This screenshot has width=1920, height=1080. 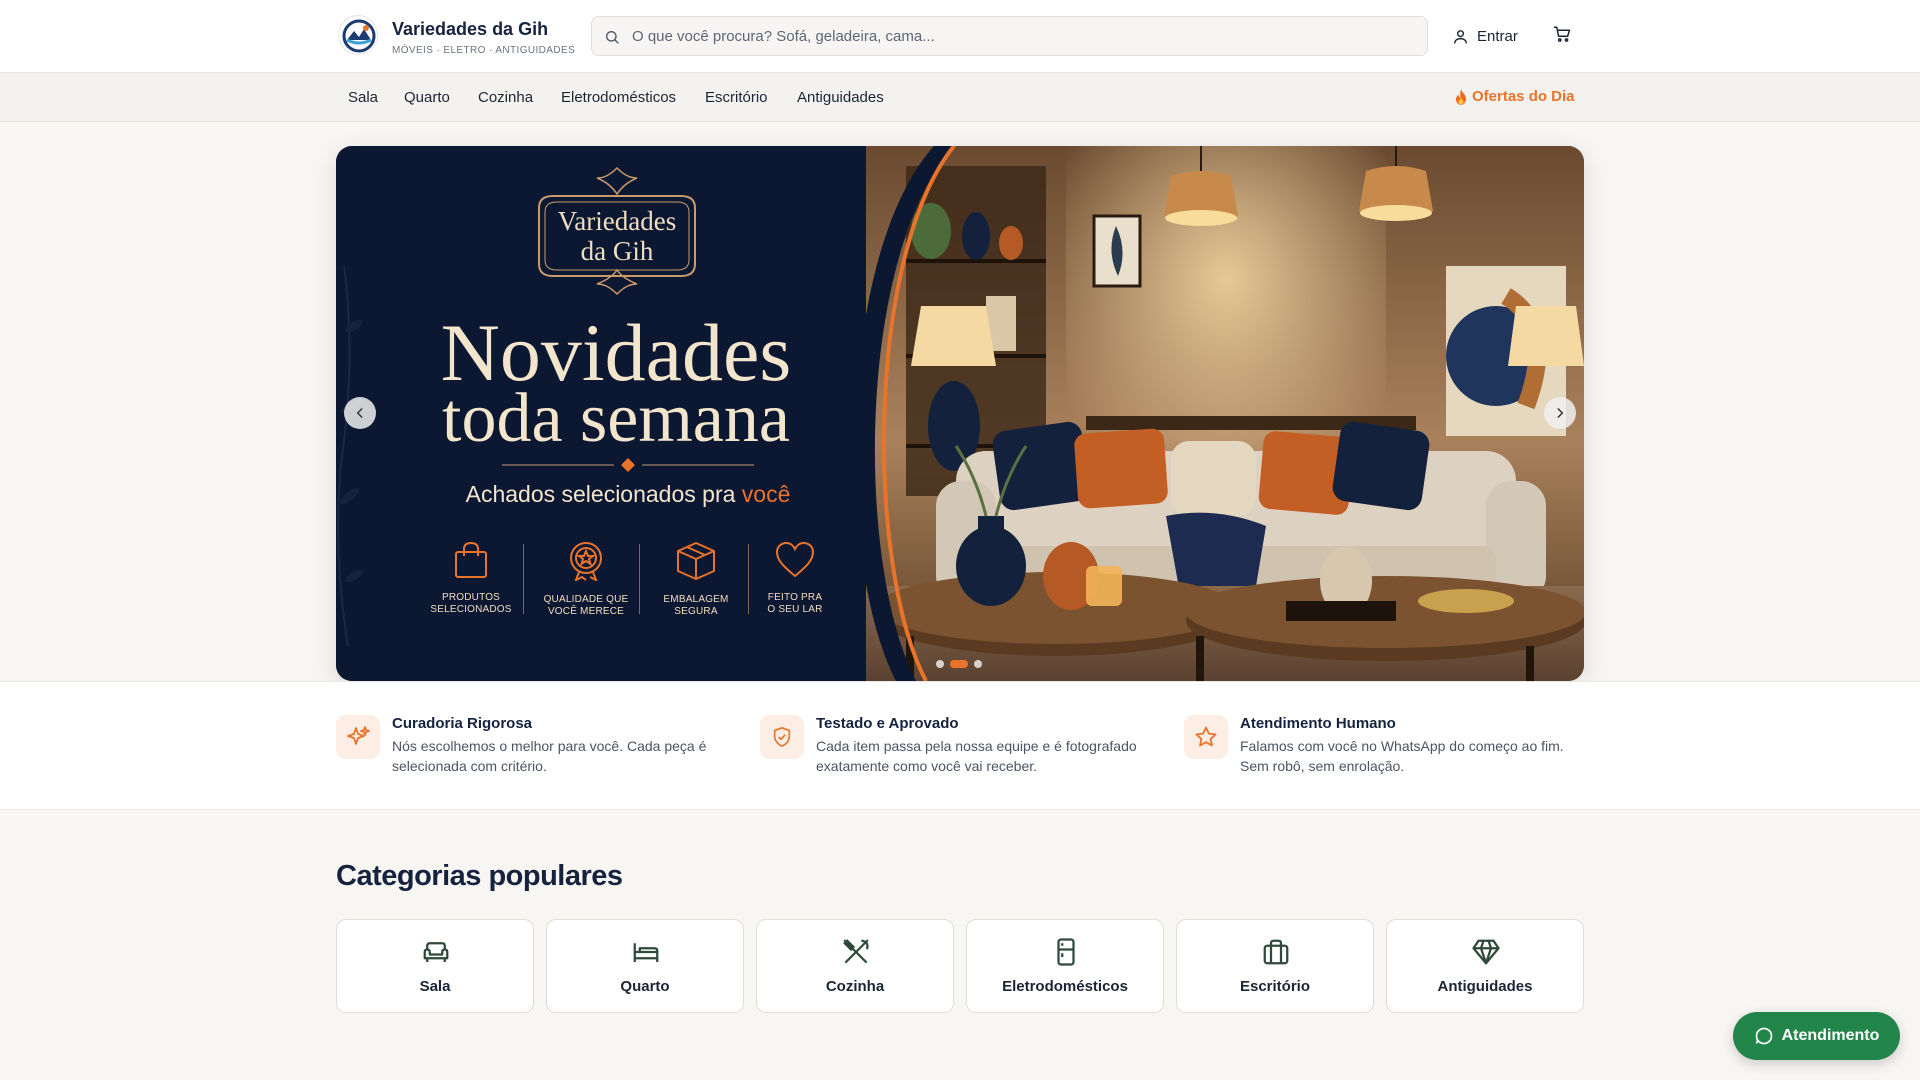 What do you see at coordinates (766, 494) in the screenshot?
I see `hero-subtitle-accent: você` at bounding box center [766, 494].